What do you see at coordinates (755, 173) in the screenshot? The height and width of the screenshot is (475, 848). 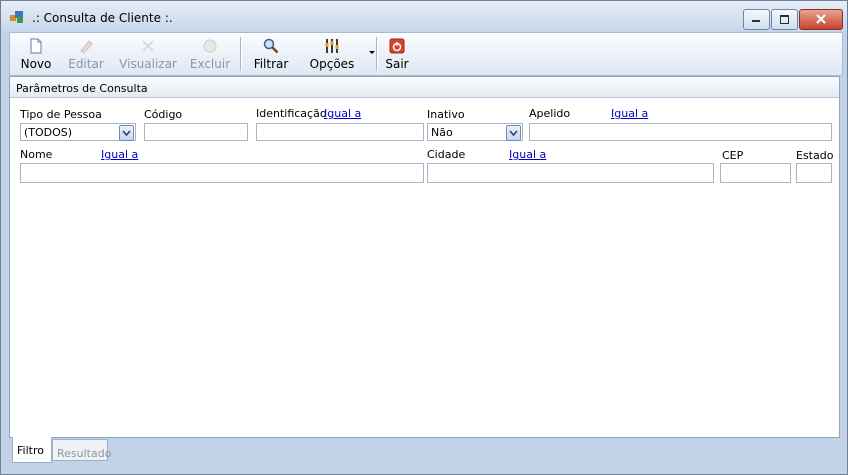 I see `cep-input` at bounding box center [755, 173].